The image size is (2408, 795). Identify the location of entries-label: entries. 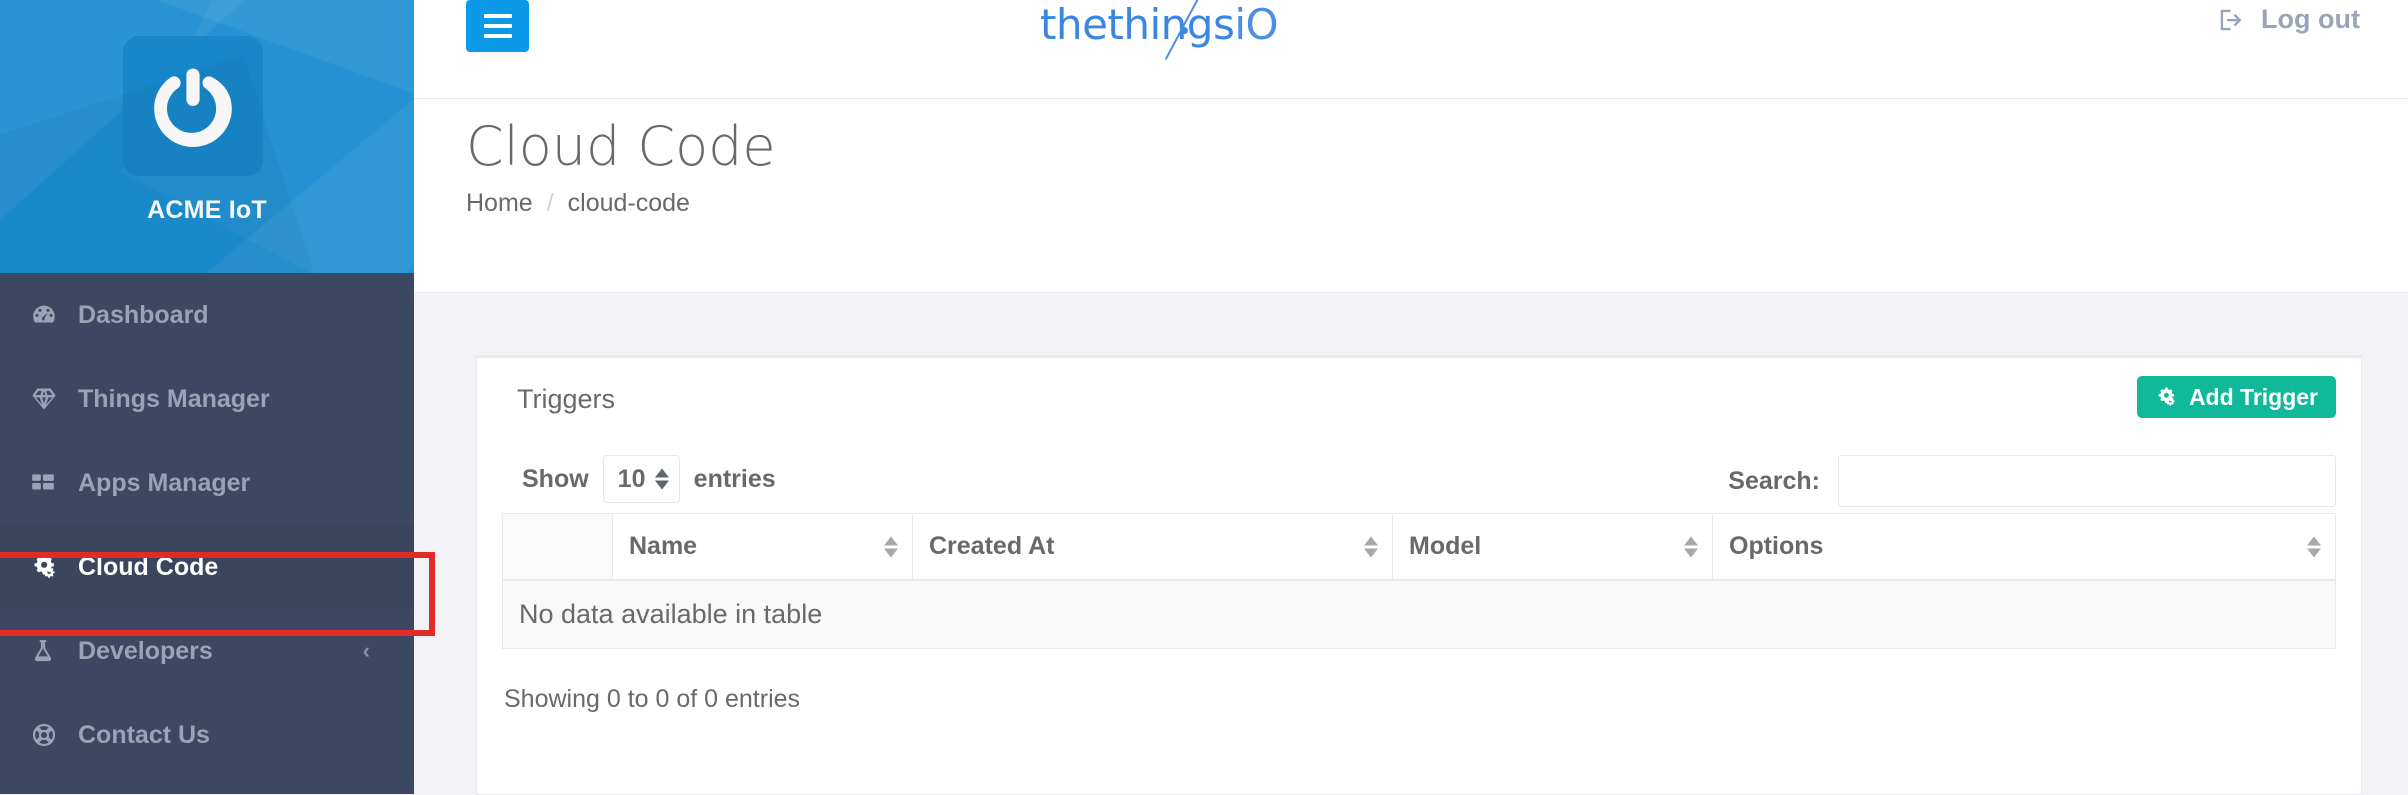
(734, 478).